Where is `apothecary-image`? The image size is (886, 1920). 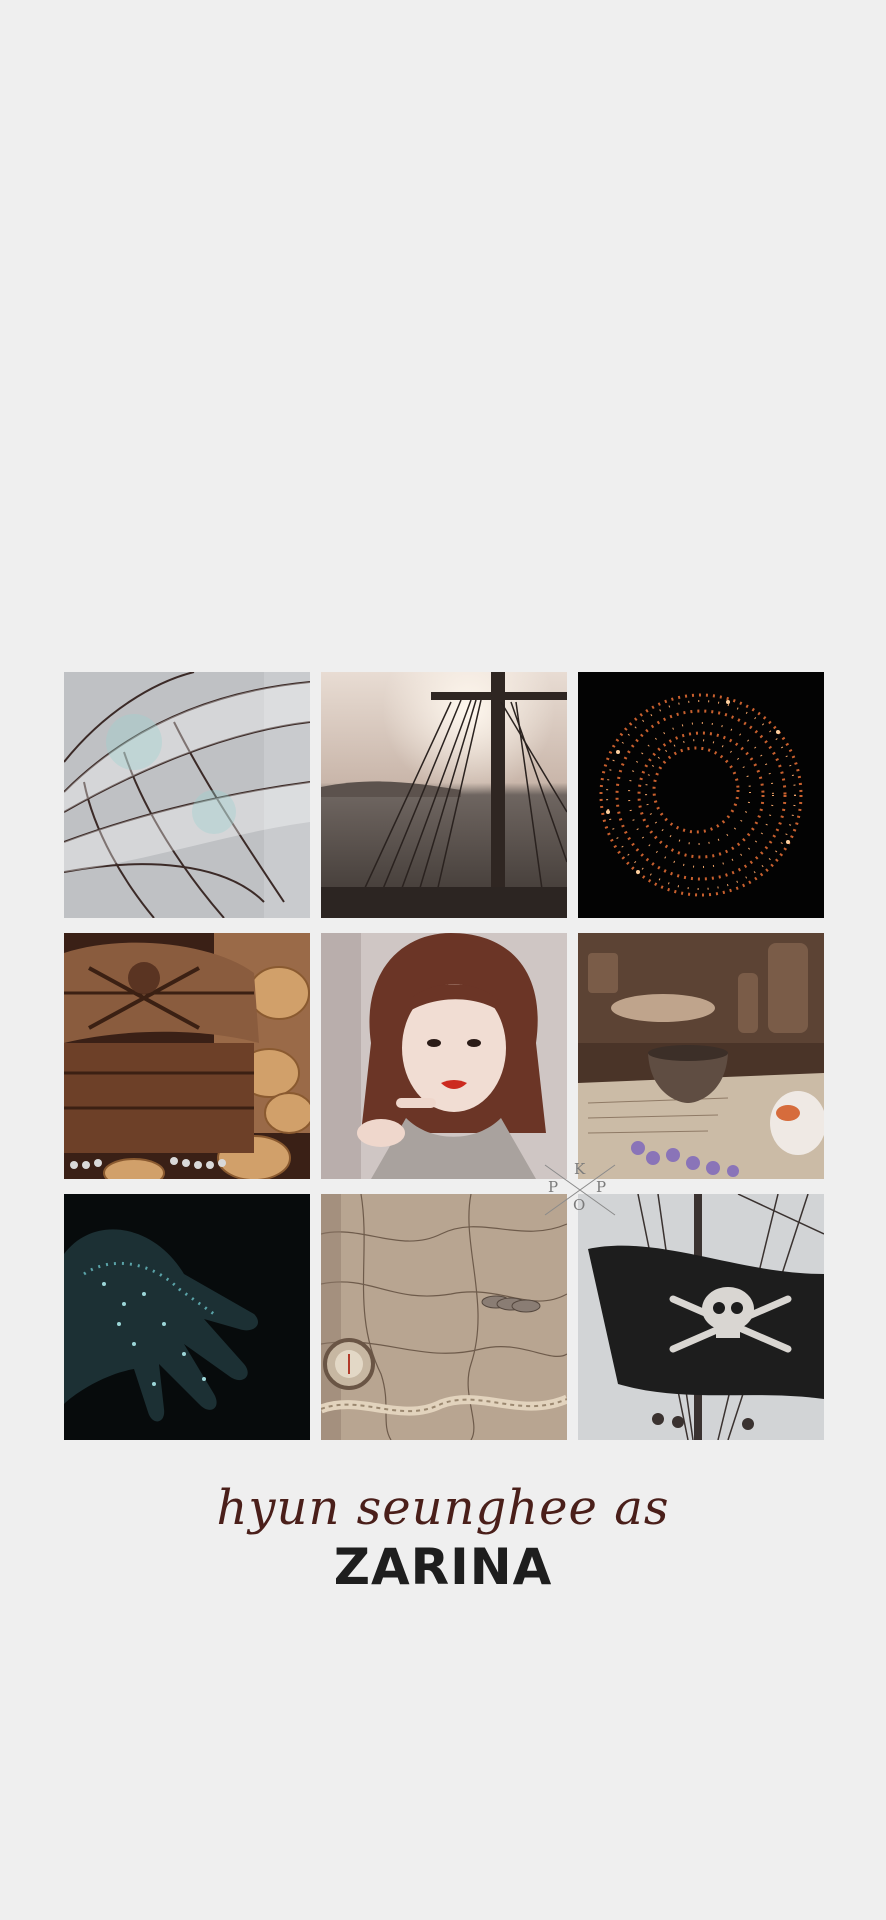
apothecary-image is located at coordinates (701, 1056).